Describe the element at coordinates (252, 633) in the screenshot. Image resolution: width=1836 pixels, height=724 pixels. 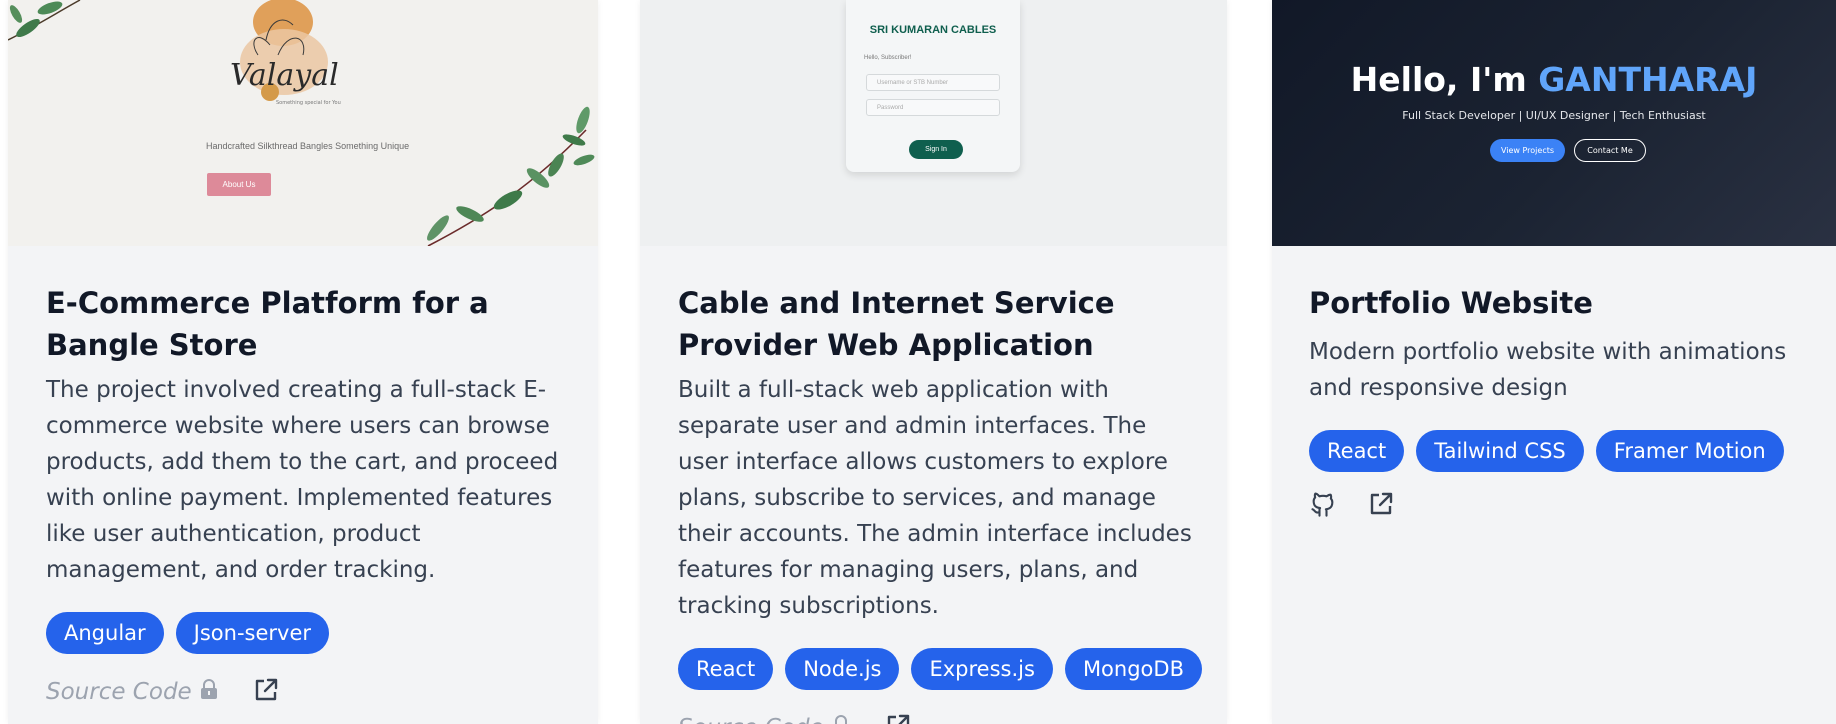
I see `tech-tag-json-server: Json-server` at that location.